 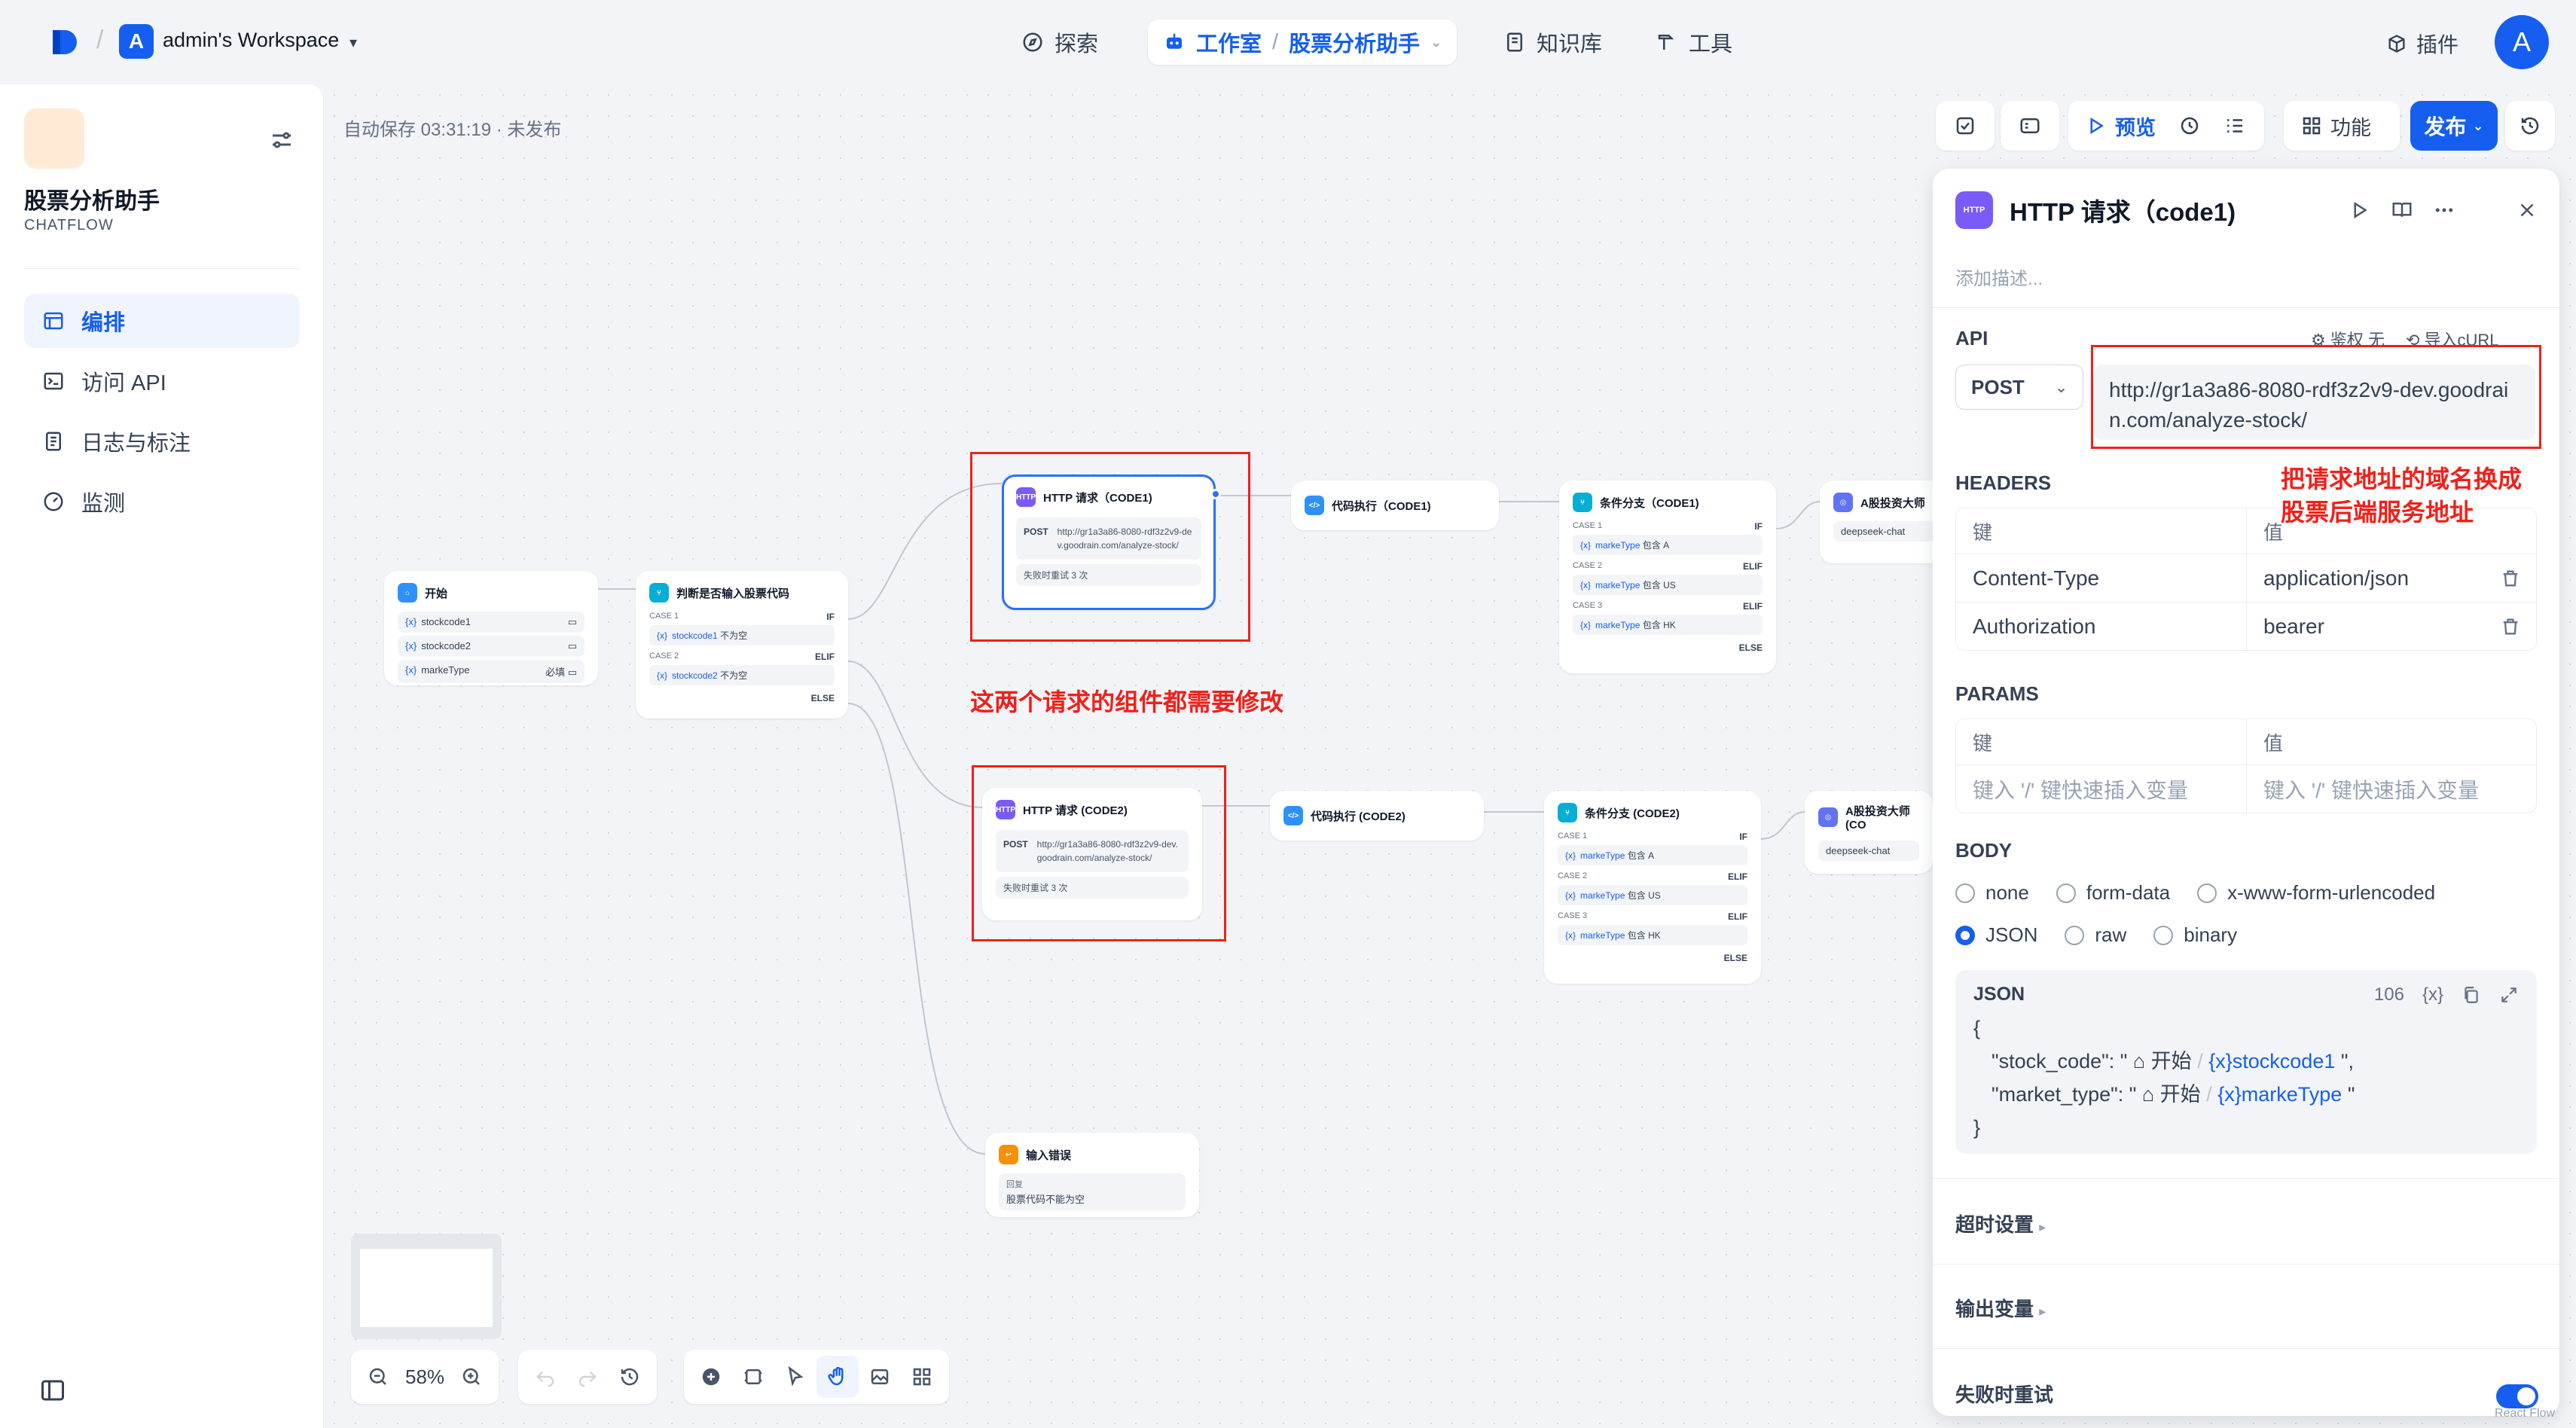 What do you see at coordinates (2019, 387) in the screenshot?
I see `method-select: POST ⌄` at bounding box center [2019, 387].